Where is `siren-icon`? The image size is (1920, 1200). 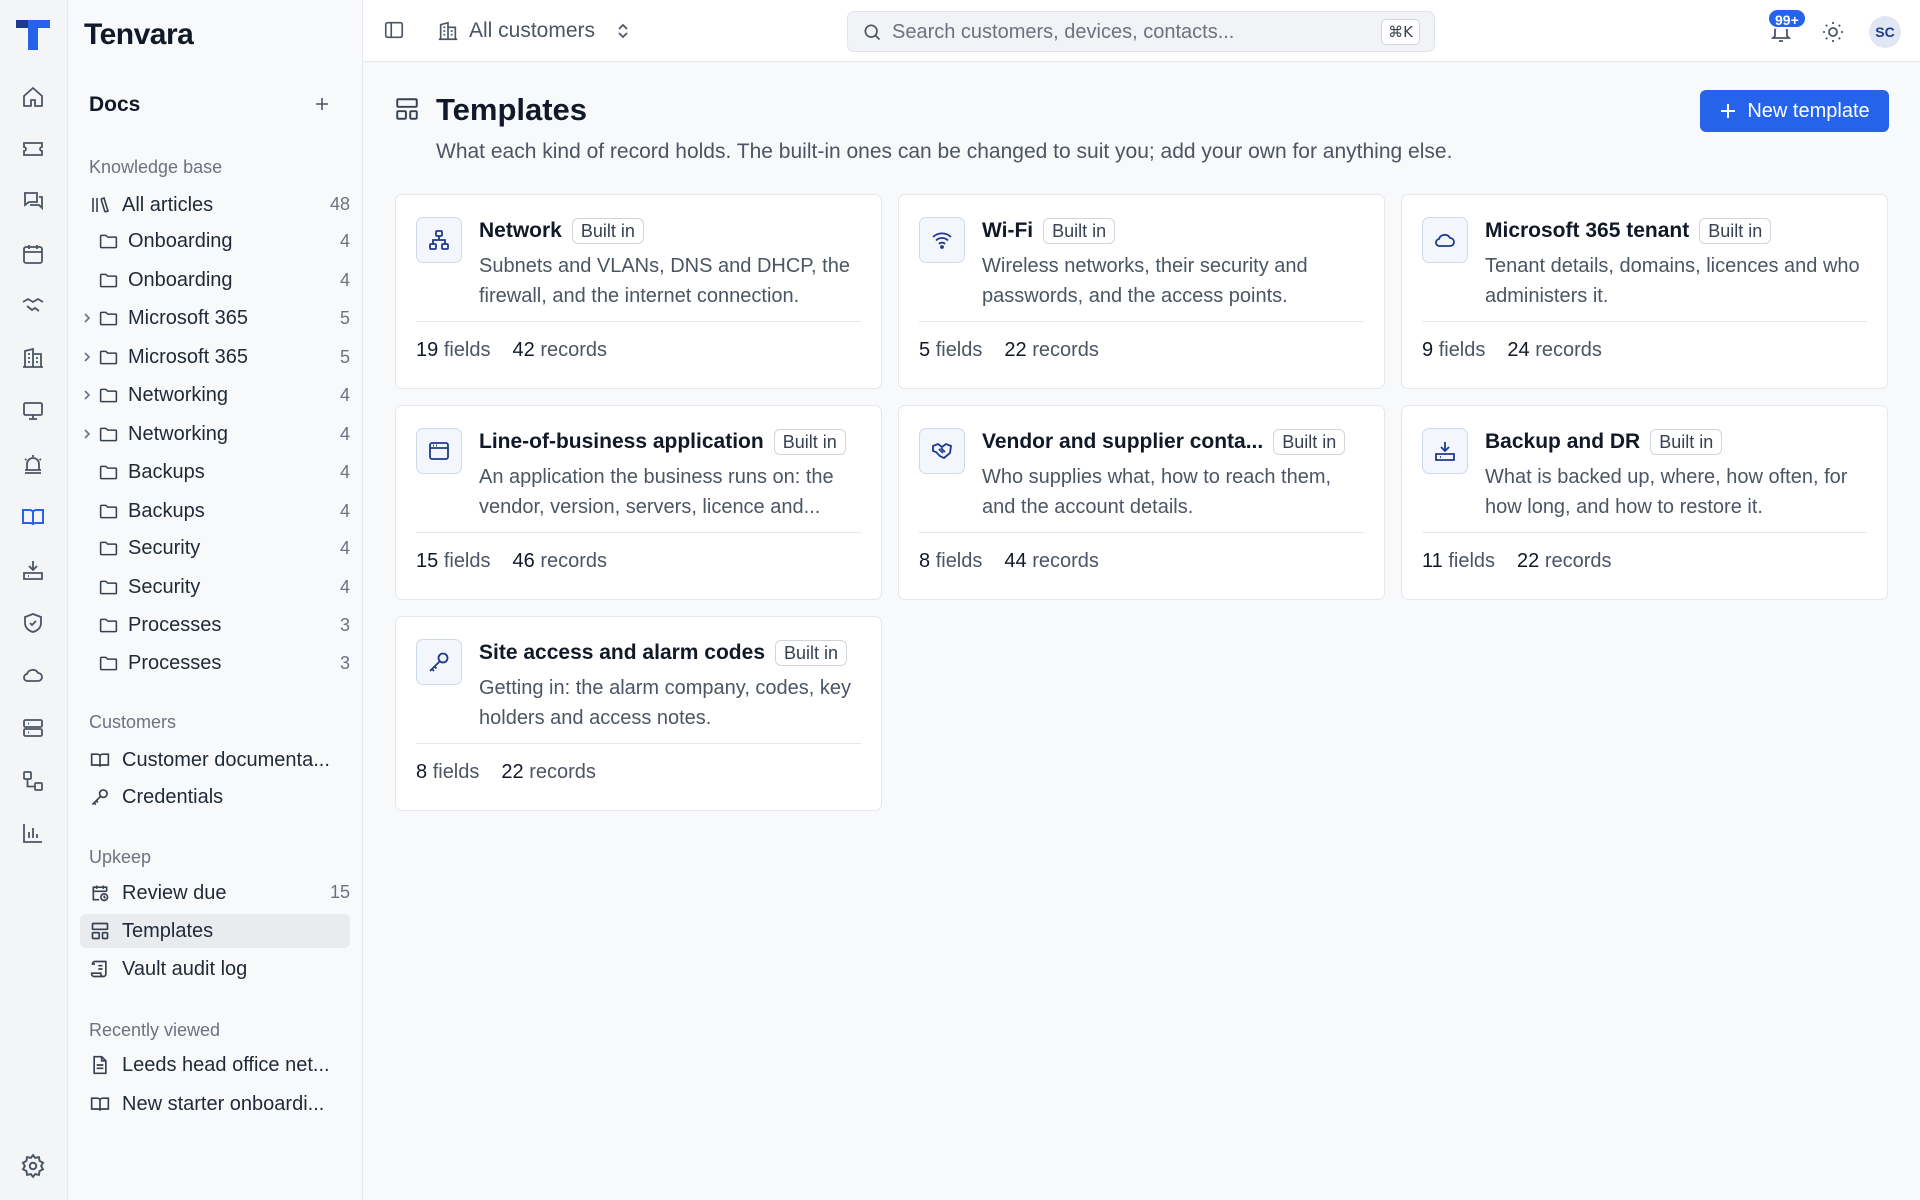
siren-icon is located at coordinates (33, 464).